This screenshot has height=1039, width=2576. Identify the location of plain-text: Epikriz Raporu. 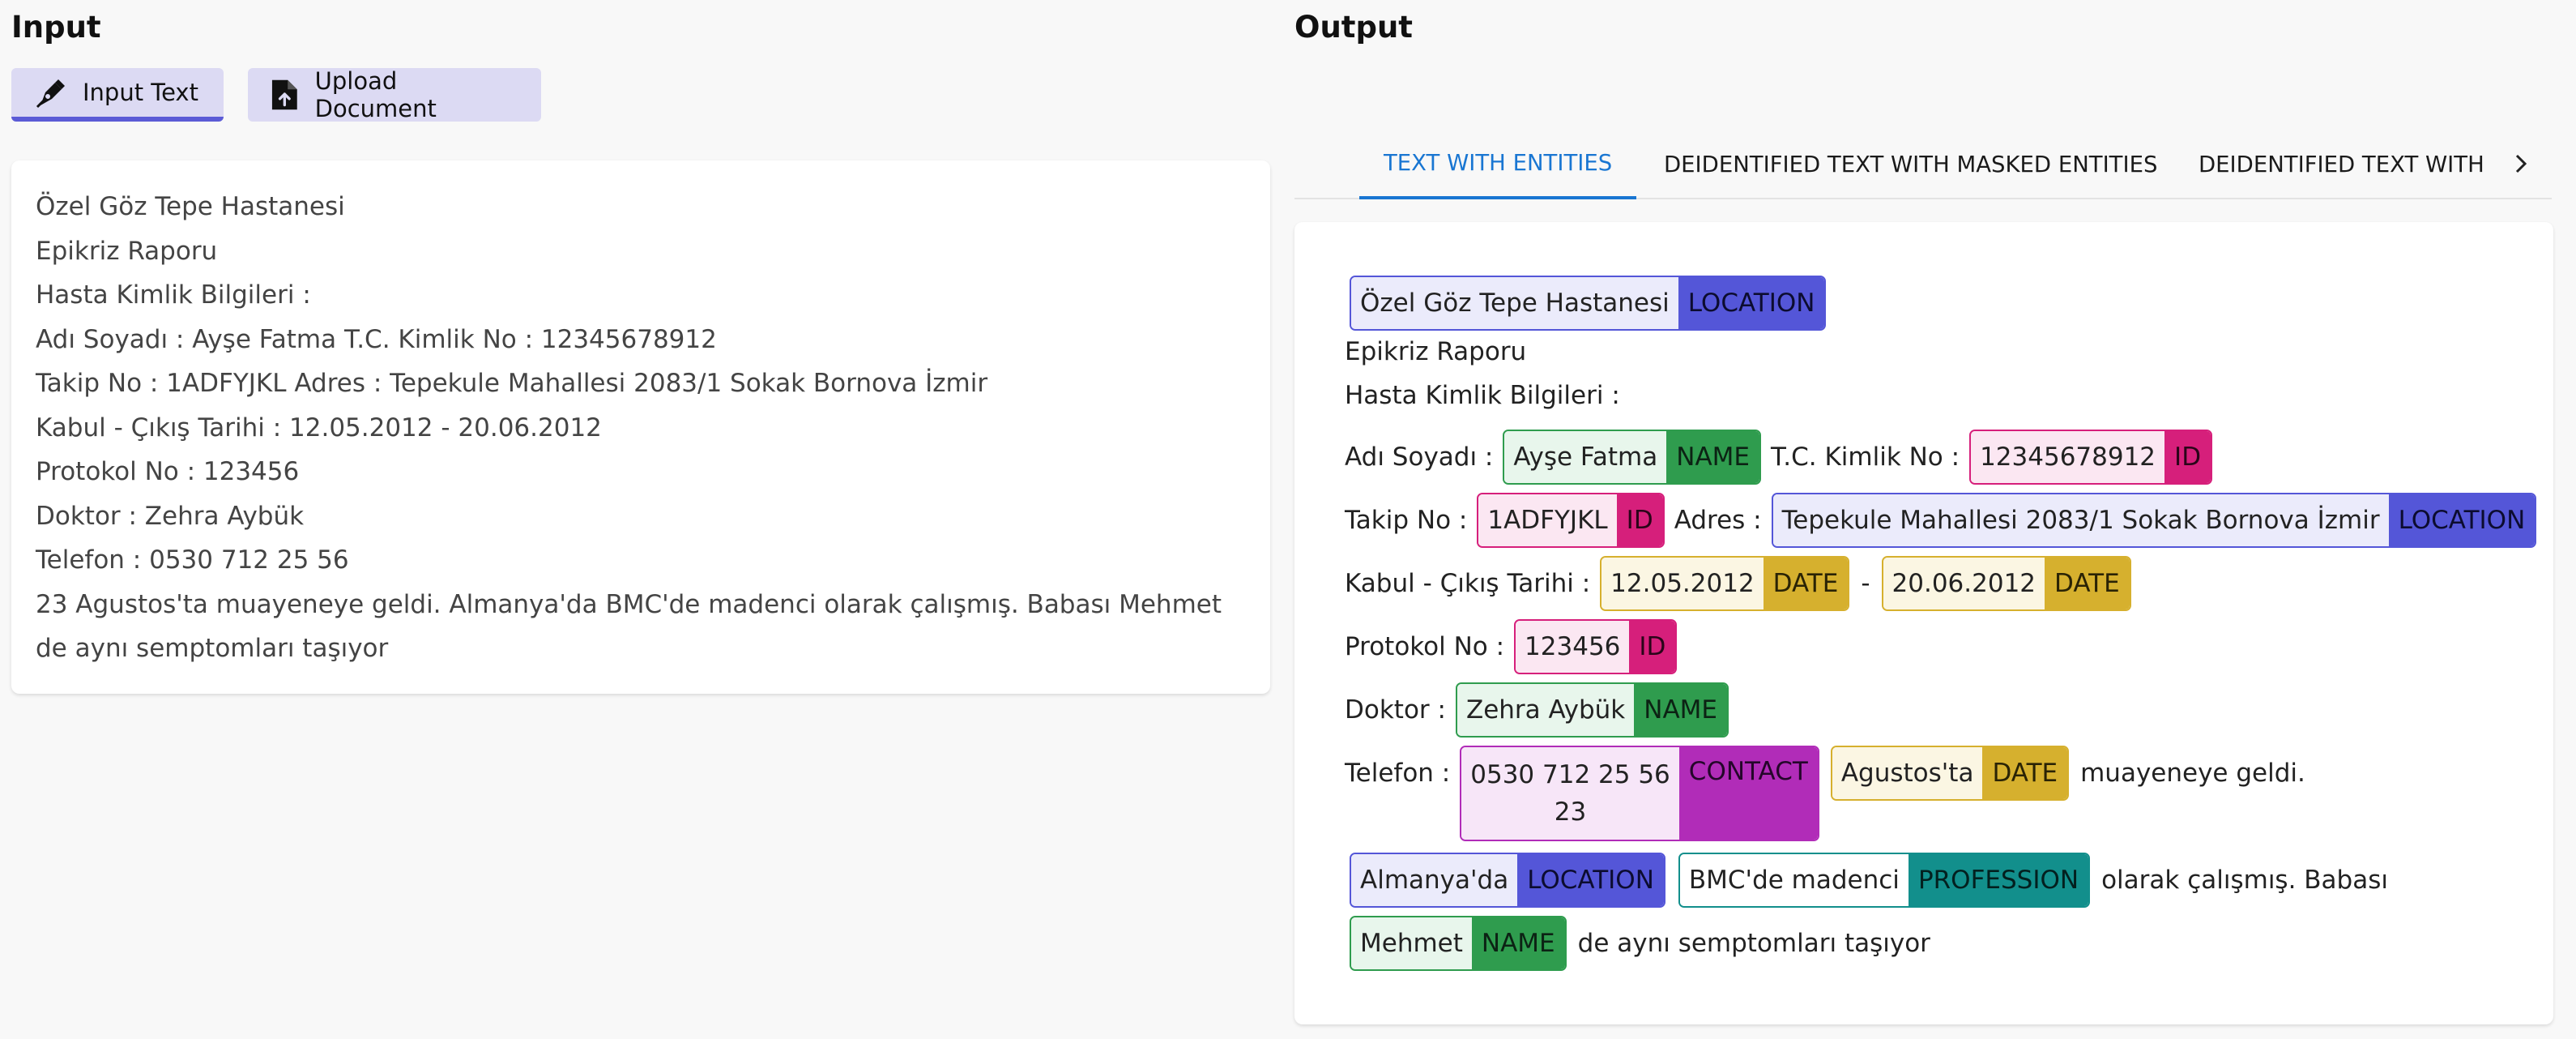
(1436, 351).